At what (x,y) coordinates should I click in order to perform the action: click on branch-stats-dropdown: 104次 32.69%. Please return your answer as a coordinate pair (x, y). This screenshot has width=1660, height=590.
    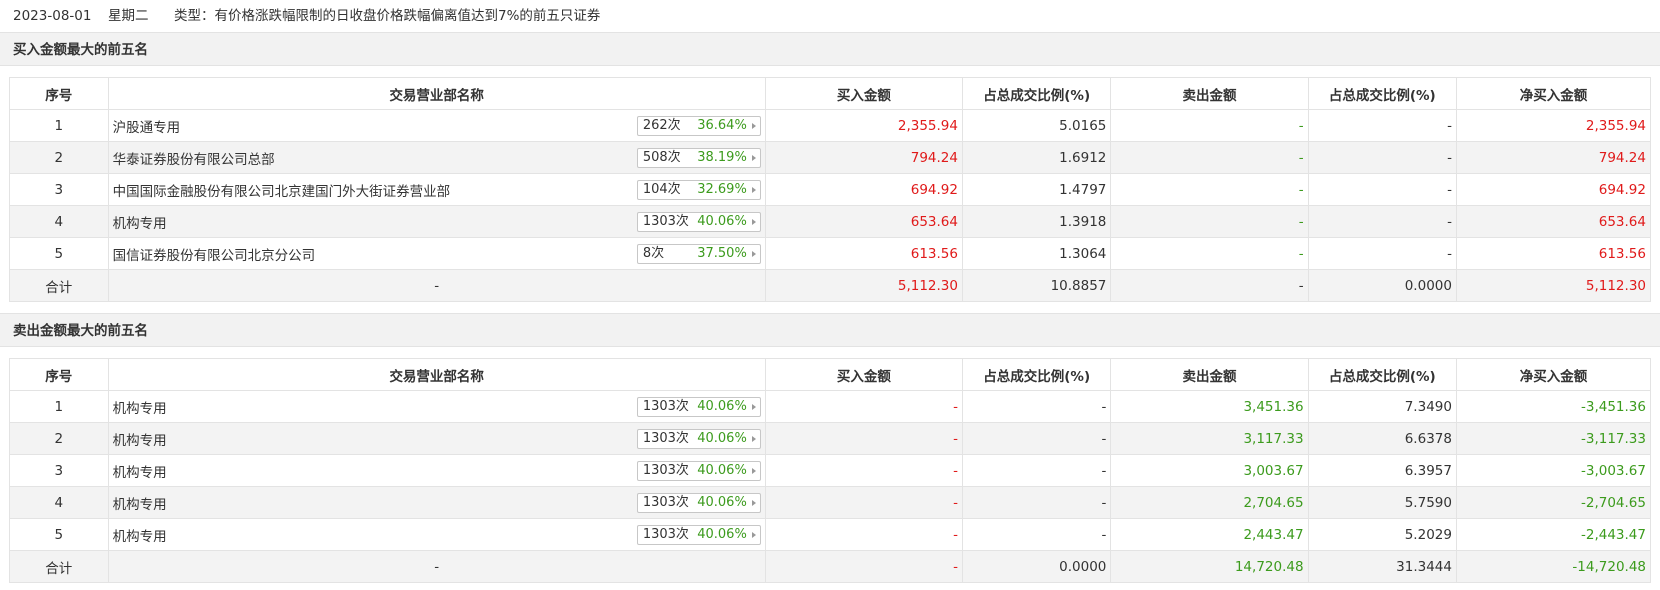
    Looking at the image, I should click on (698, 190).